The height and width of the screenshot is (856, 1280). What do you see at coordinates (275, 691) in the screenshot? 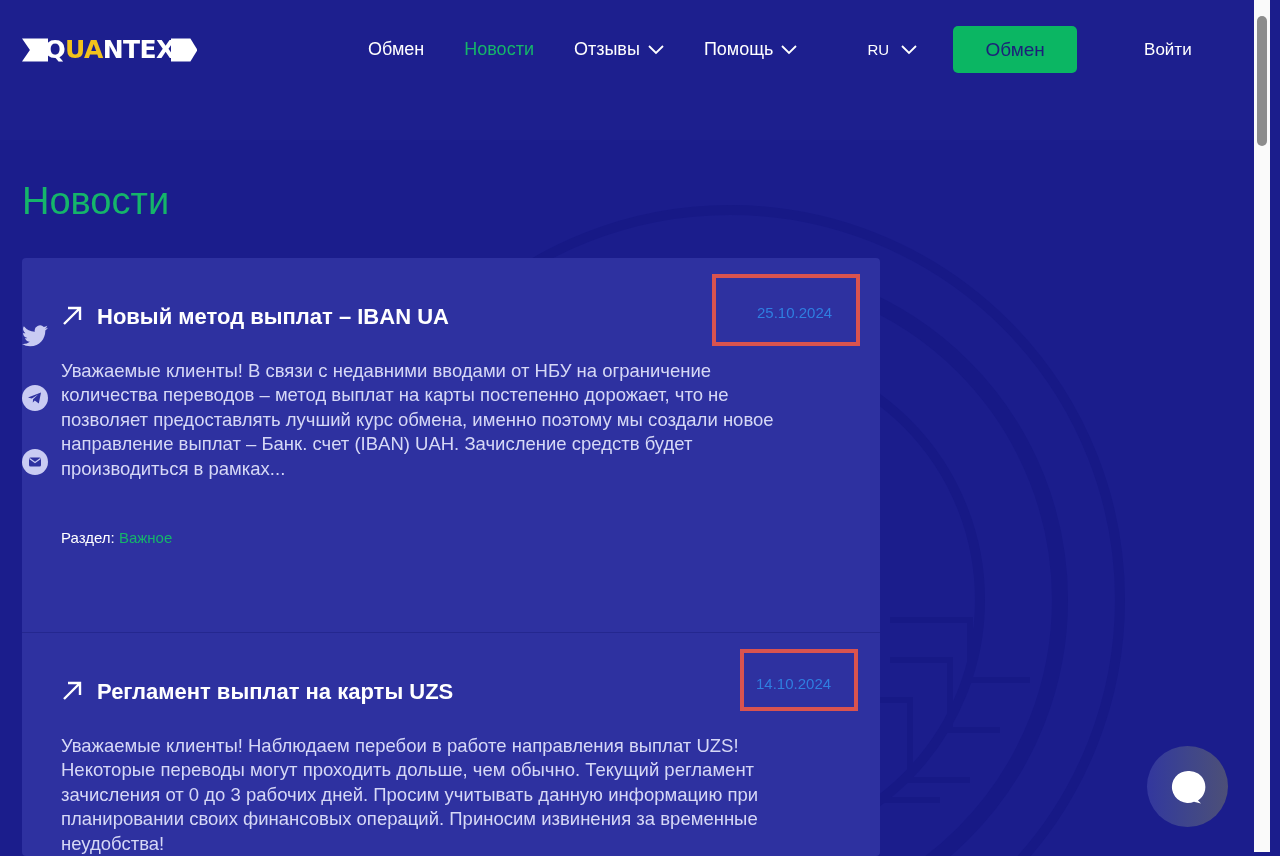
I see `news-title: Регламент выплат на карты UZS` at bounding box center [275, 691].